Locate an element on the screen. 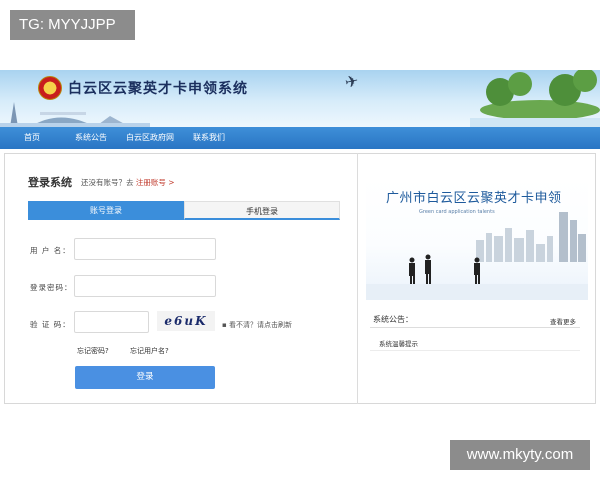 Image resolution: width=600 pixels, height=480 pixels. tab-phone-login: 手机登录 is located at coordinates (262, 210).